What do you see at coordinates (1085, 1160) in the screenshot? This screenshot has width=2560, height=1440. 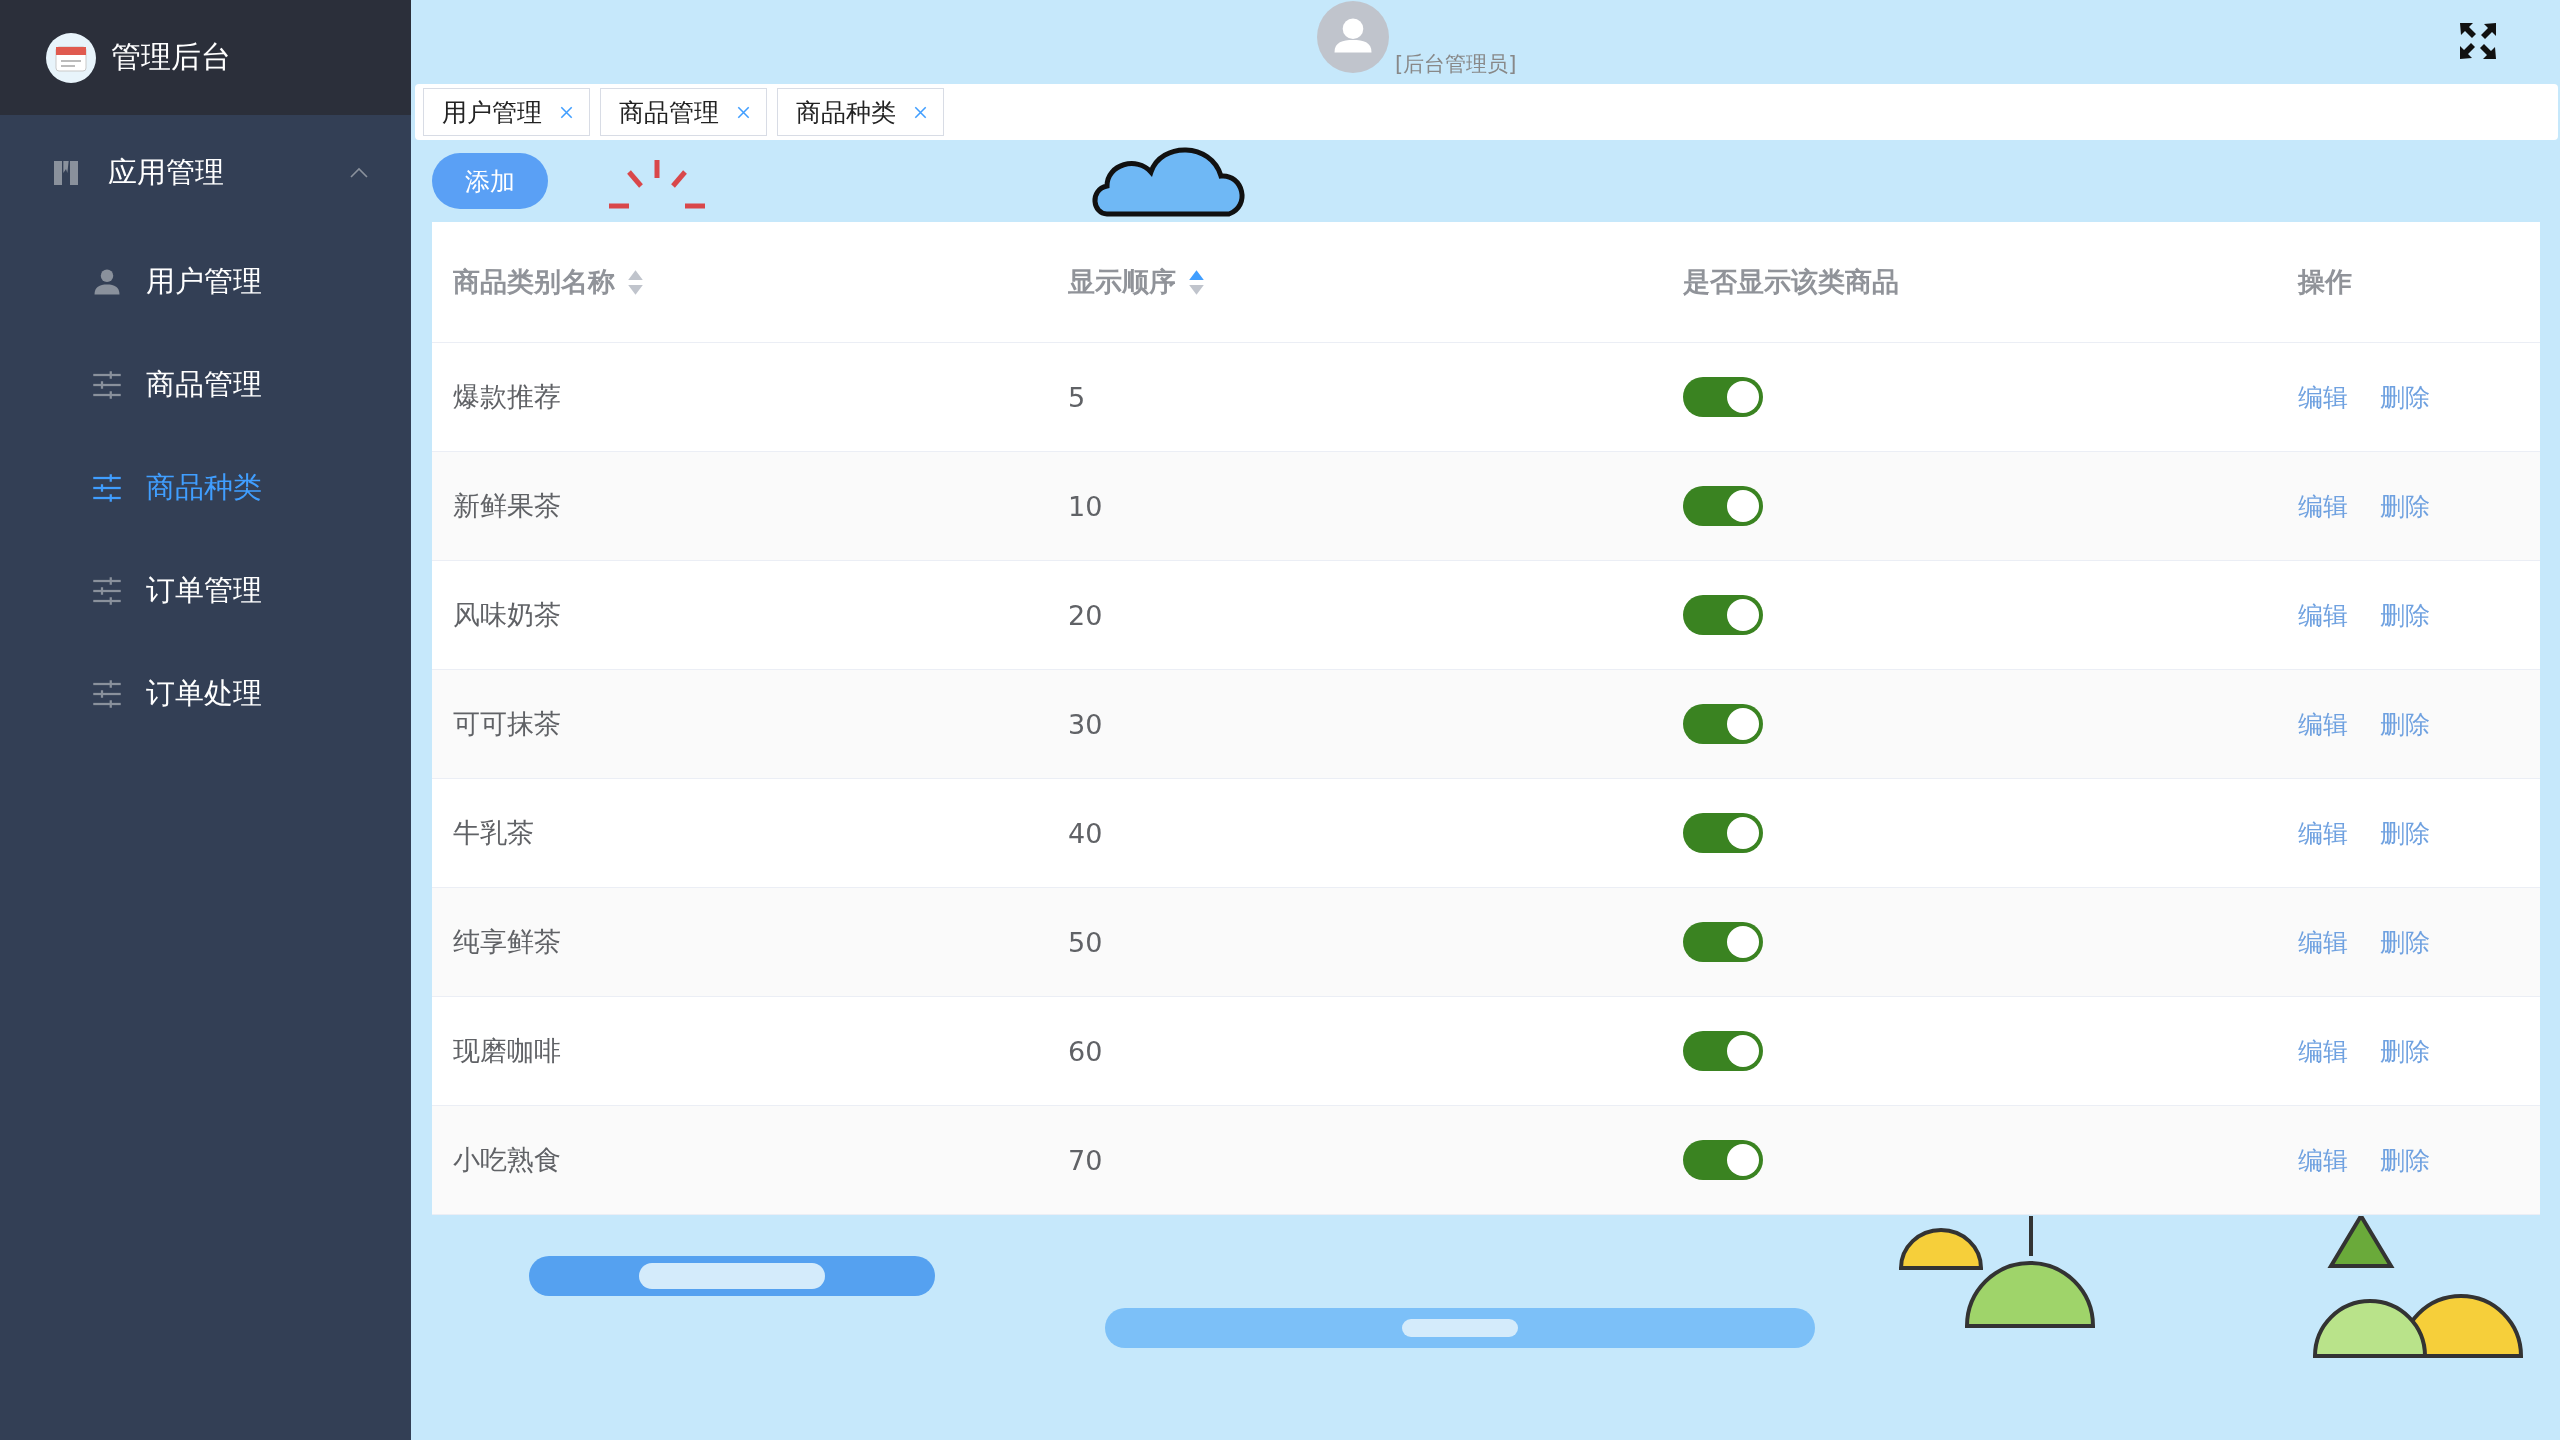 I see `table-cell: 70` at bounding box center [1085, 1160].